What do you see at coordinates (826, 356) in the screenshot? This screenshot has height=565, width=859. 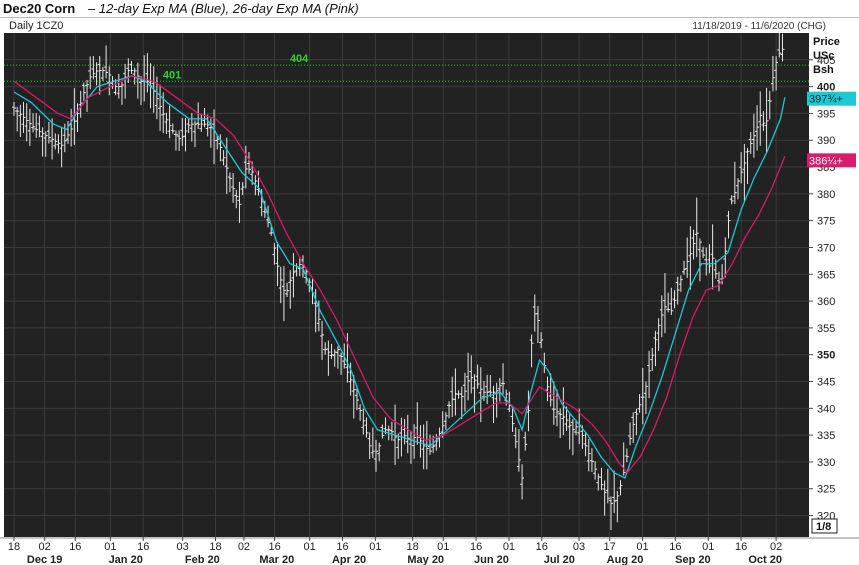 I see `y-tick-label: 350` at bounding box center [826, 356].